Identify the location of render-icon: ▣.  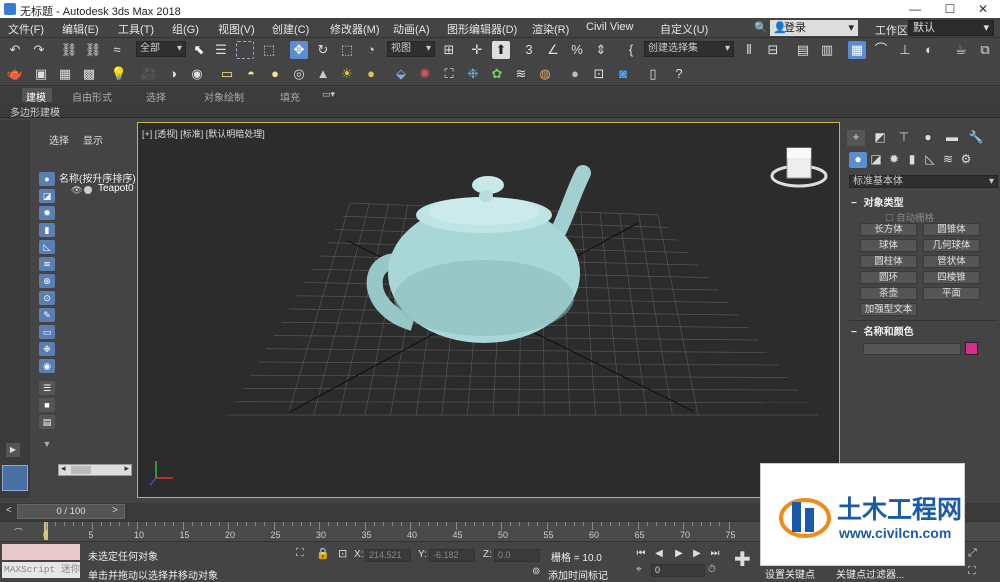
(41, 74).